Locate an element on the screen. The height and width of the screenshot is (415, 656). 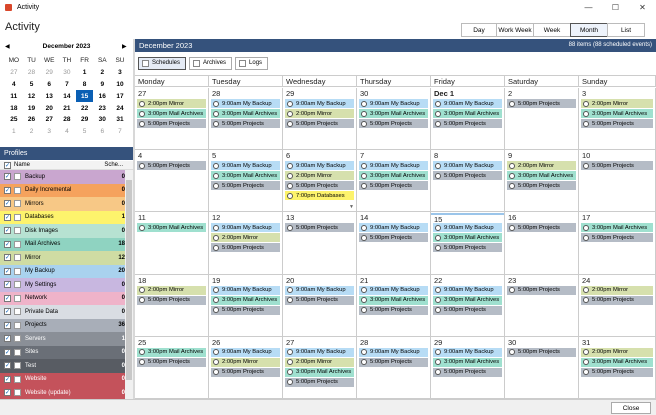
mini-calendar-day: 18 is located at coordinates (14, 108).